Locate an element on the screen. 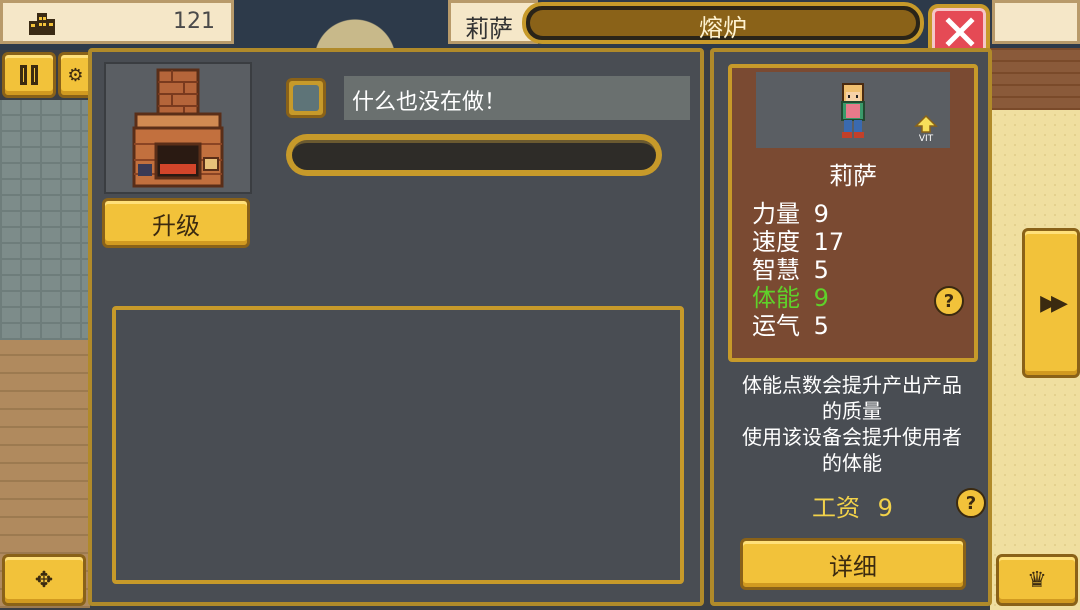 Image resolution: width=1080 pixels, height=610 pixels. moon is located at coordinates (355, 25).